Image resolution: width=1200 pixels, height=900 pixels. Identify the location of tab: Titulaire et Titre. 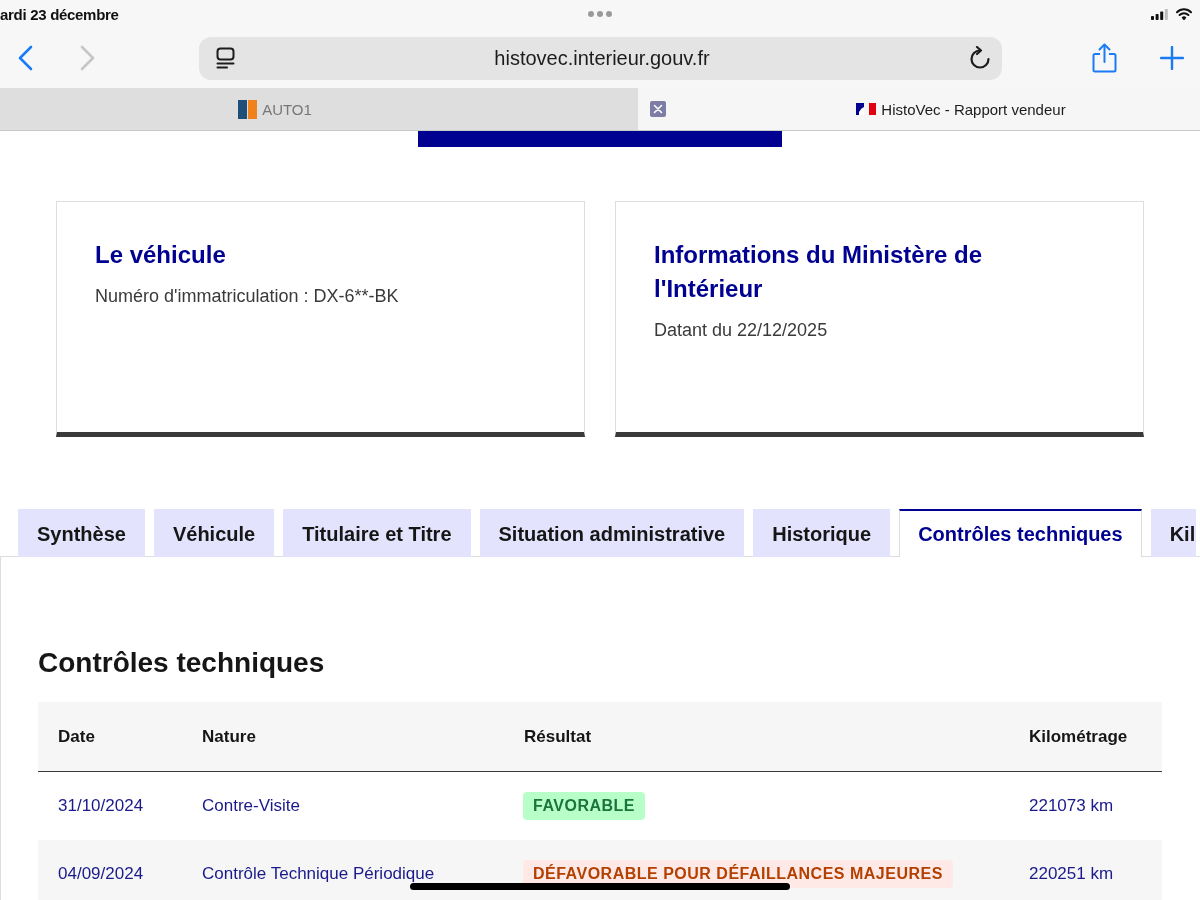
(377, 533).